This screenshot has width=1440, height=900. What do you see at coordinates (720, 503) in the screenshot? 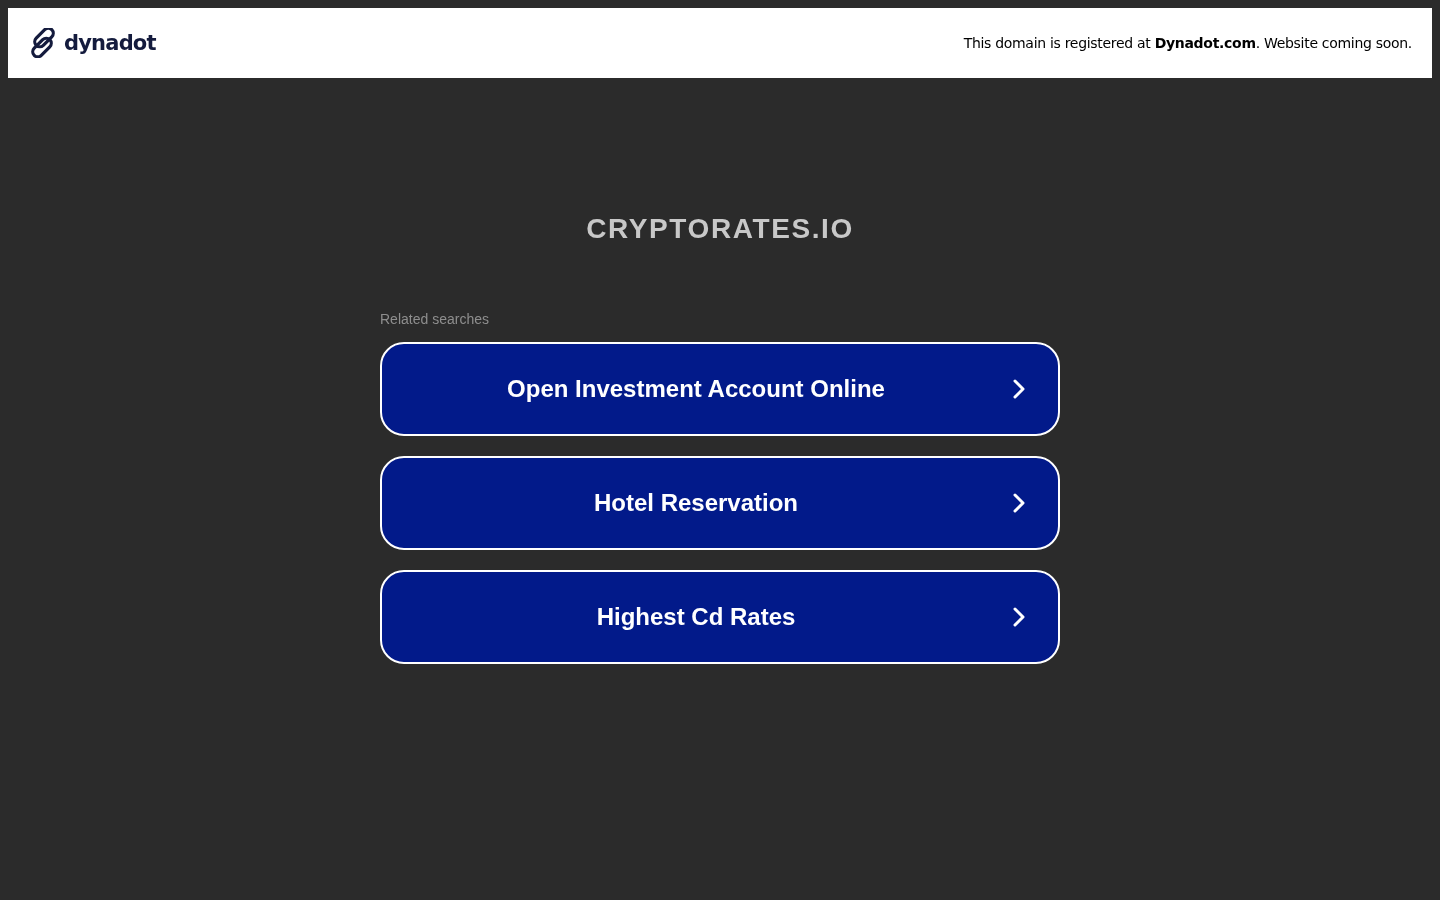
I see `related-search-link: Hotel Reservation` at bounding box center [720, 503].